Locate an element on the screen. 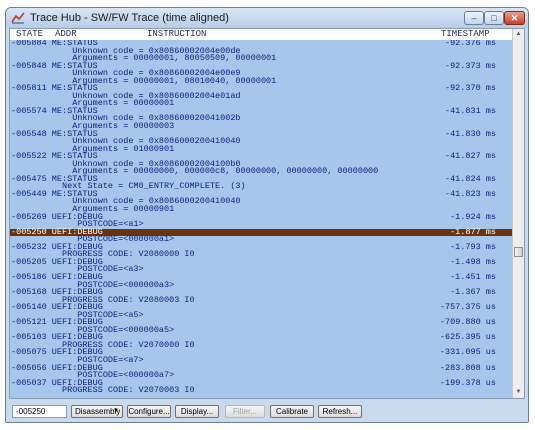 This screenshot has height=430, width=535. trace-row-timestamp: -1.498 ms is located at coordinates (473, 261).